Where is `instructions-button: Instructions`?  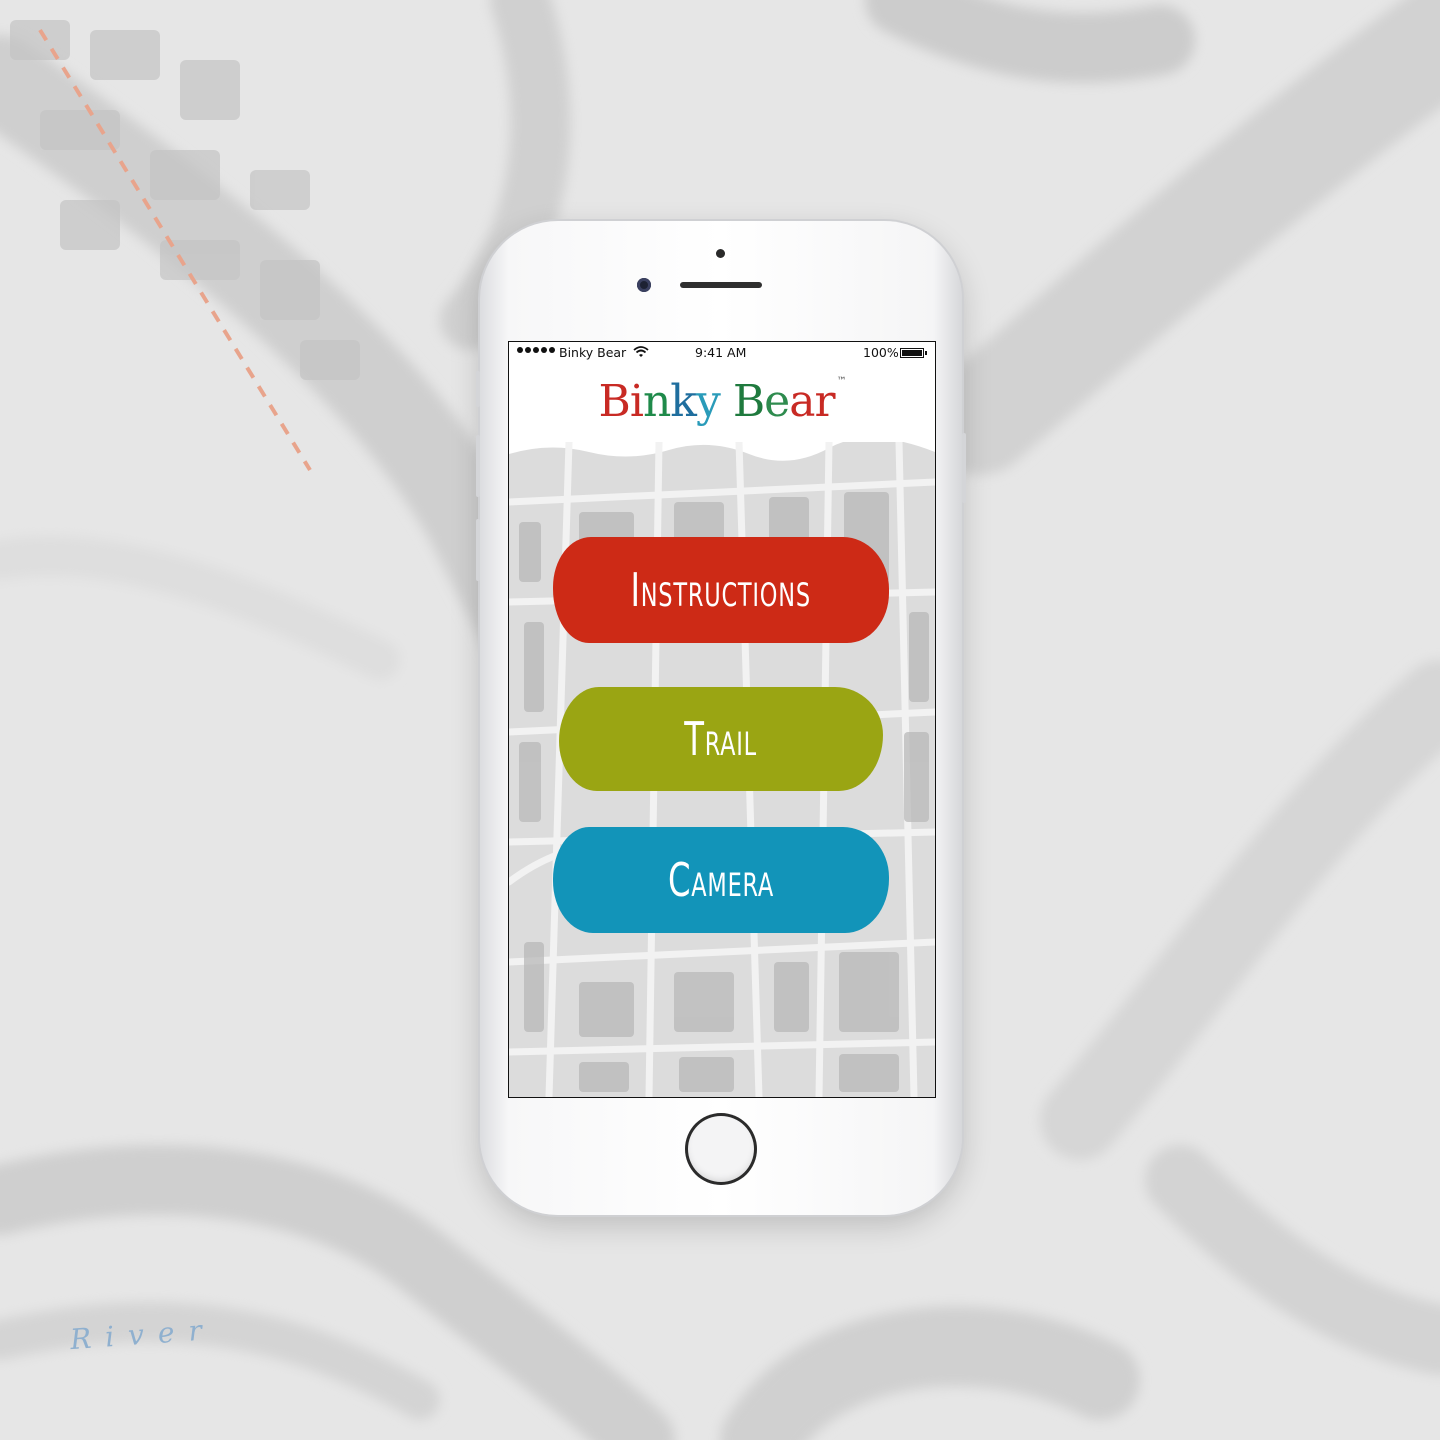 instructions-button: Instructions is located at coordinates (721, 590).